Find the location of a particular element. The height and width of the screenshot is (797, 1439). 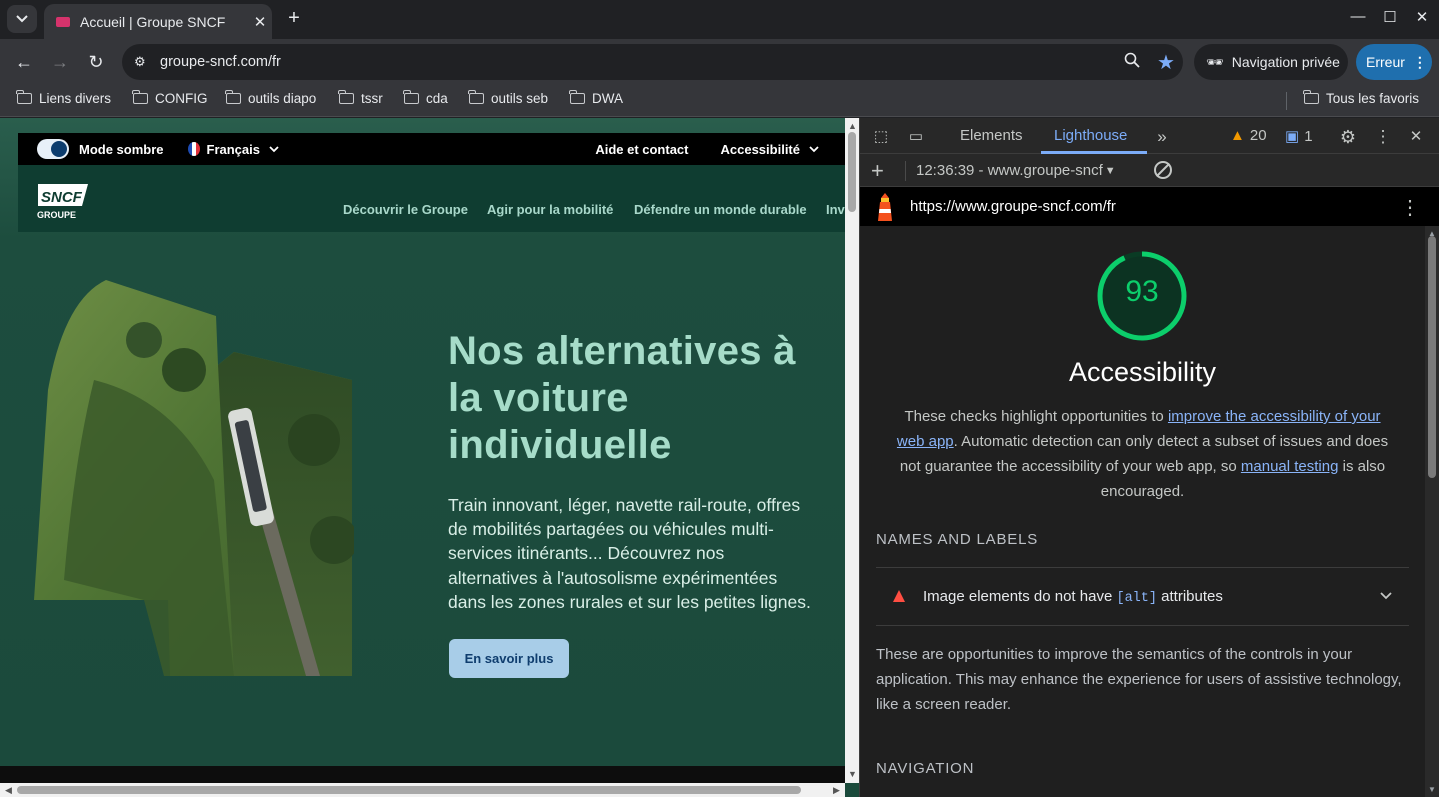

bookmark-folder: cda is located at coordinates (425, 98).